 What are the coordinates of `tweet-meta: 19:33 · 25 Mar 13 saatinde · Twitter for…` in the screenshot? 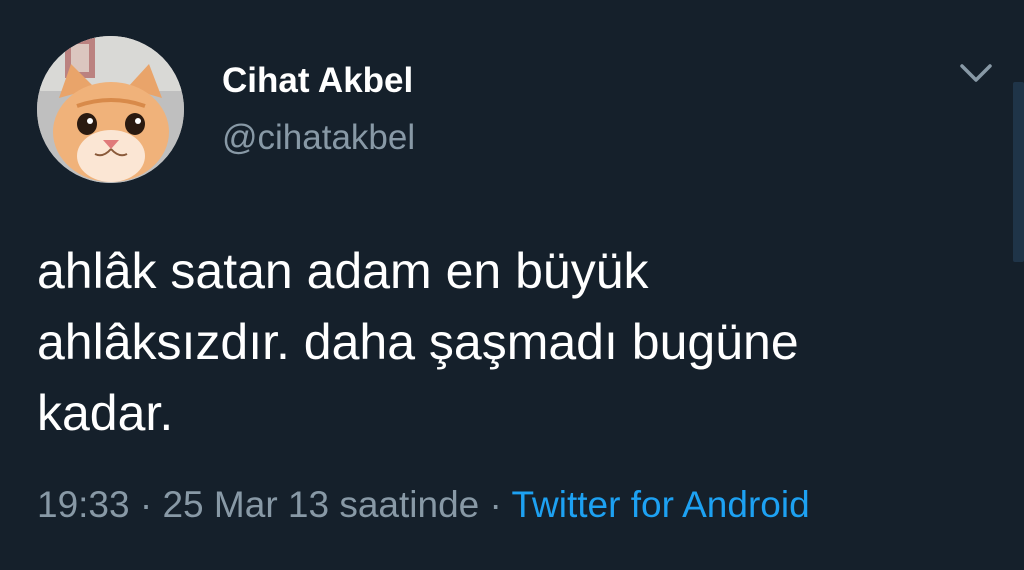 It's located at (423, 505).